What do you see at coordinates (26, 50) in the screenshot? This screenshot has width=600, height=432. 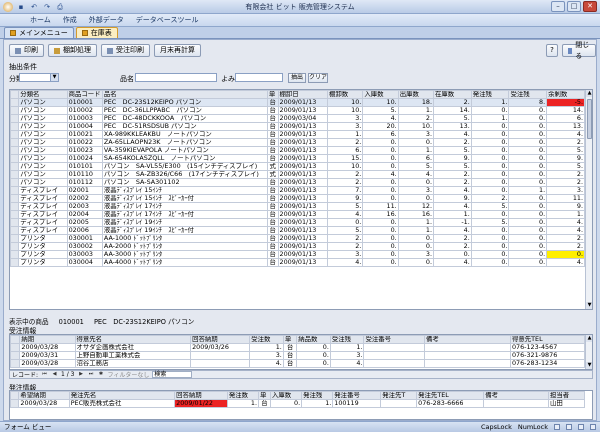 I see `print-button: 印刷` at bounding box center [26, 50].